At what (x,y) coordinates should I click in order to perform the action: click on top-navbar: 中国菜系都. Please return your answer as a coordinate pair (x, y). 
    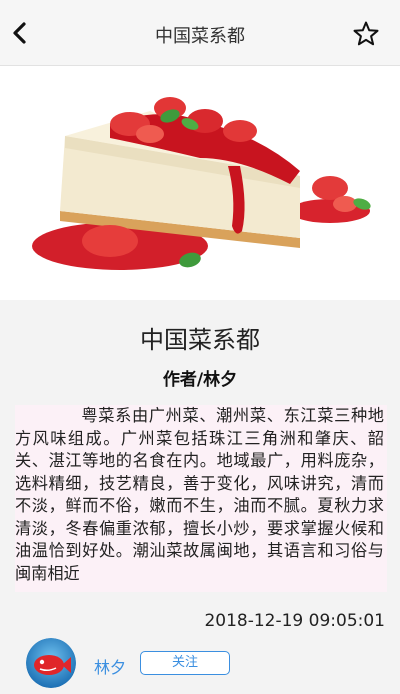
    Looking at the image, I should click on (200, 33).